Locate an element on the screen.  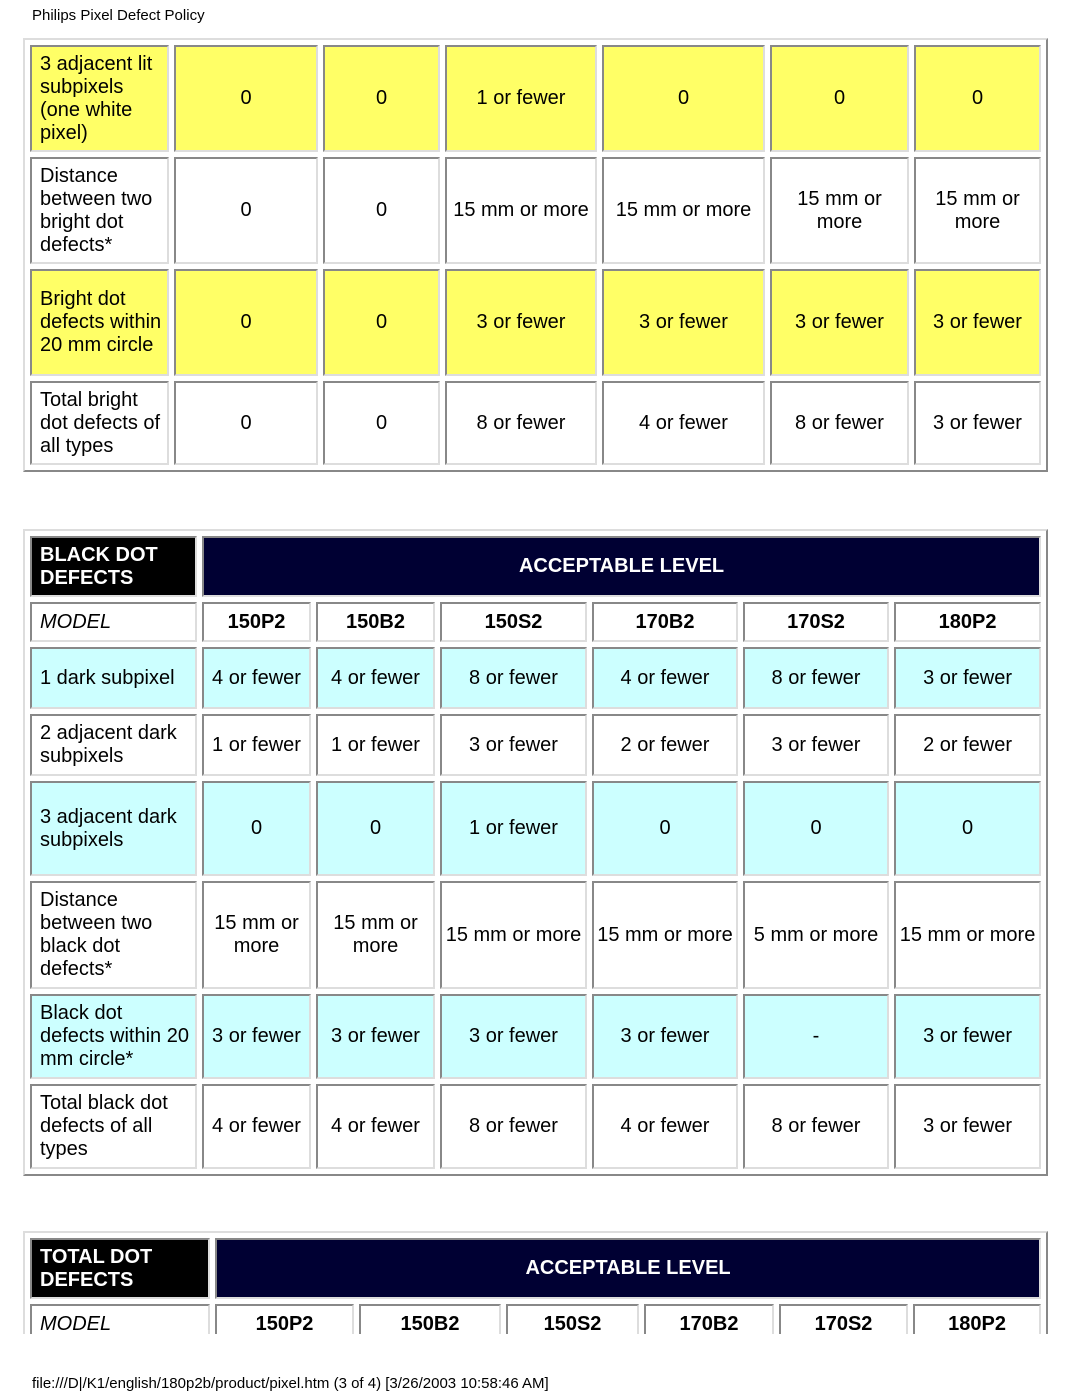
row-label: Bright dot defects within 20 mm circle is located at coordinates (99, 322).